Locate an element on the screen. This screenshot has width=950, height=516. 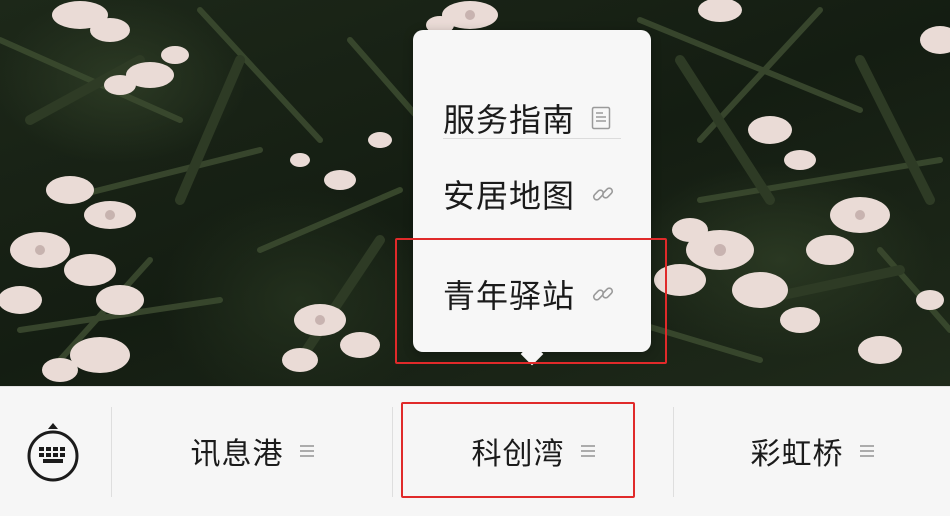
menu-item-youth-station: 青年驿站 is located at coordinates (532, 294).